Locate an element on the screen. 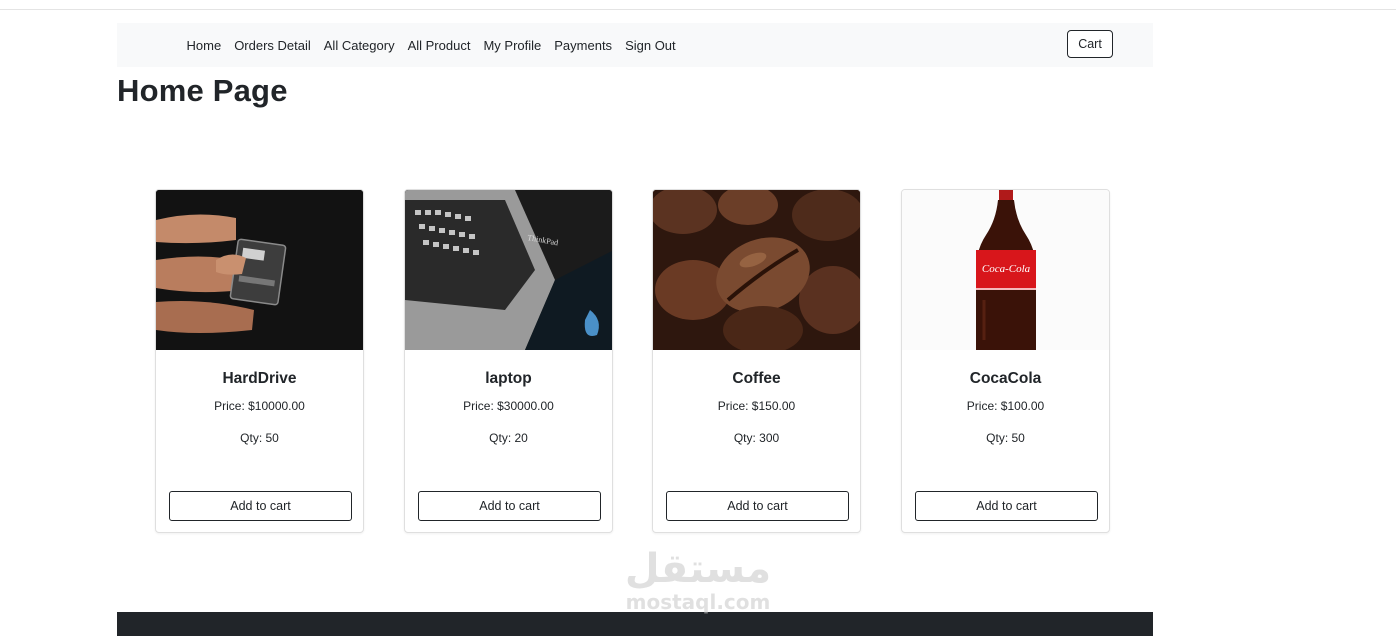  footer is located at coordinates (635, 624).